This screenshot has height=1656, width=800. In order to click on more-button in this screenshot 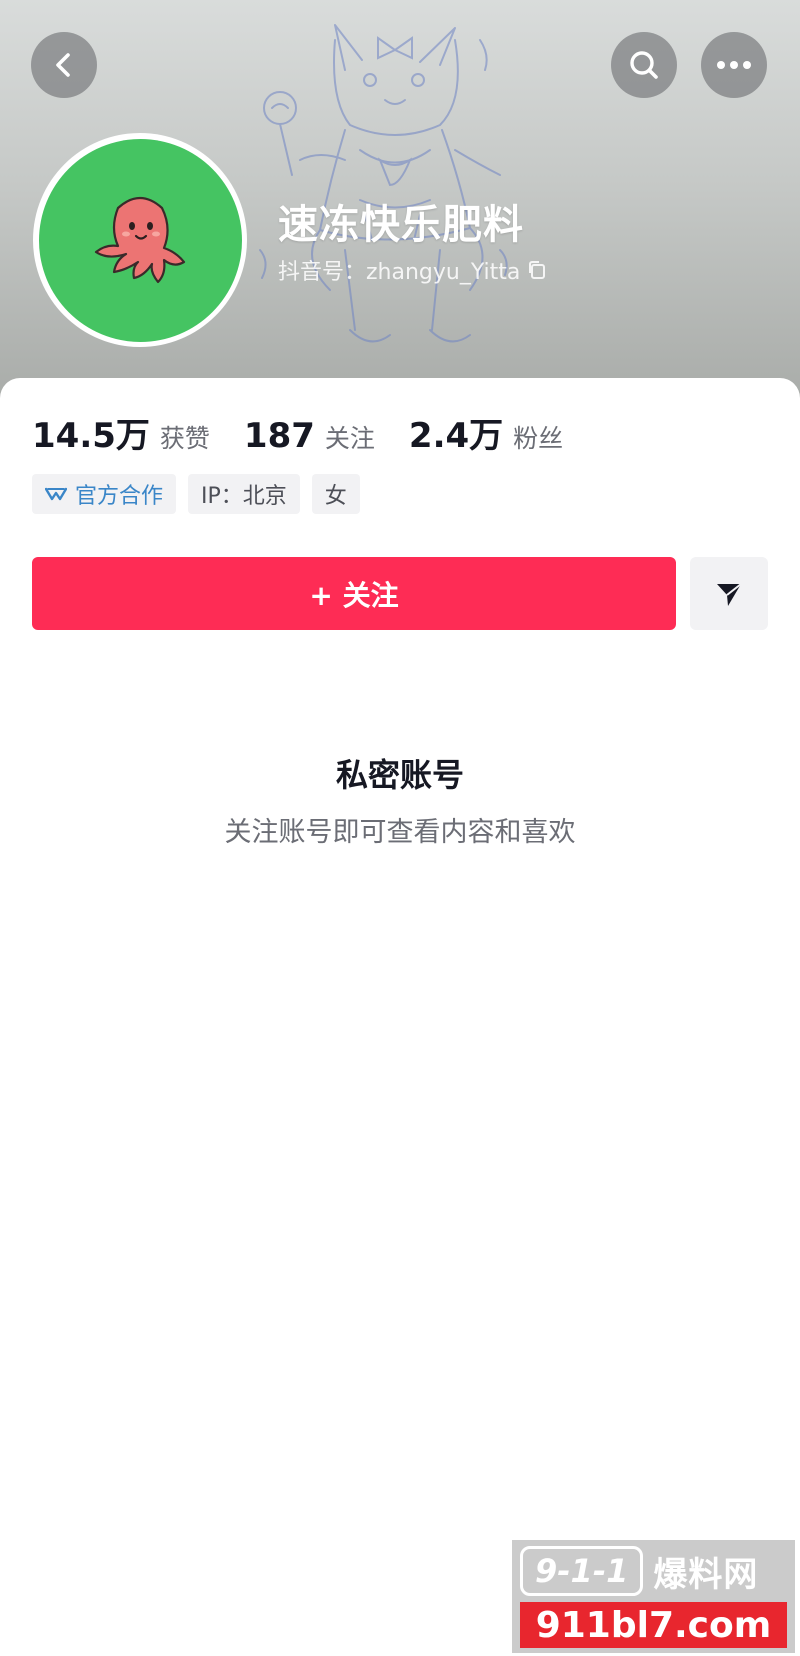, I will do `click(734, 65)`.